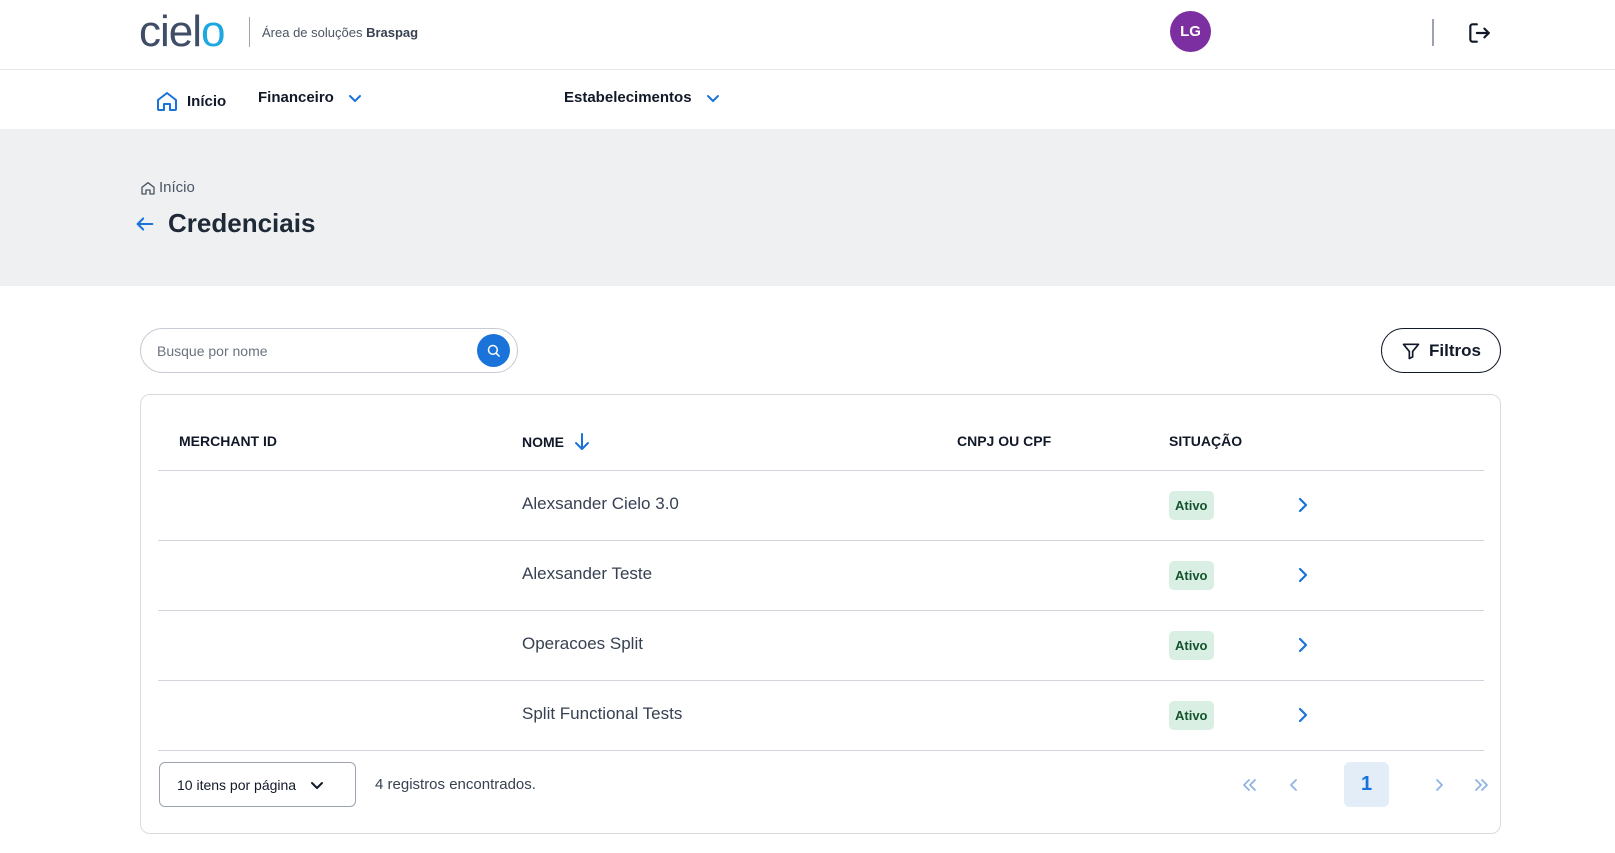 The height and width of the screenshot is (853, 1615). What do you see at coordinates (296, 97) in the screenshot?
I see `nav-item-label: Financeiro` at bounding box center [296, 97].